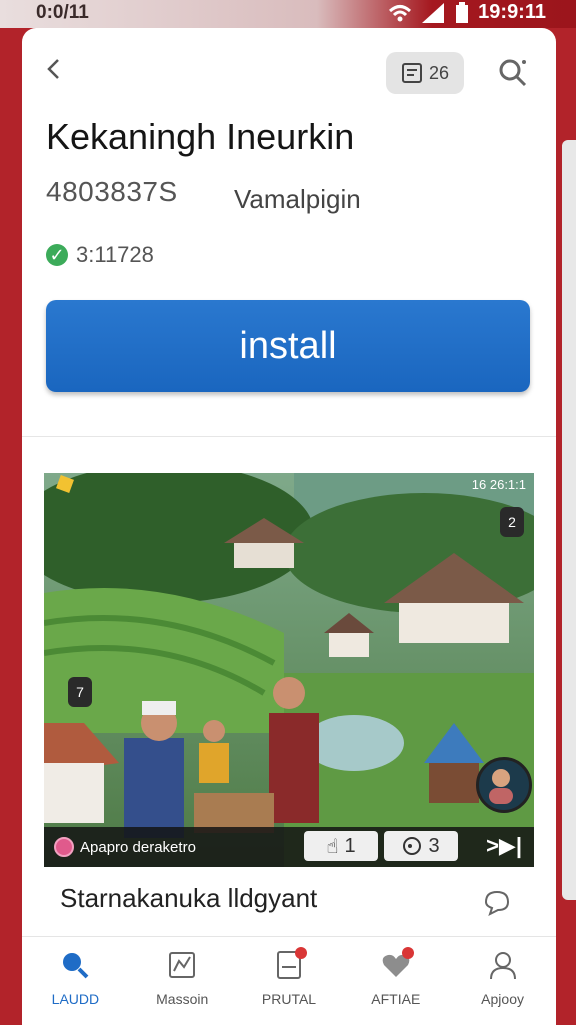  I want to click on chevron-left-icon, so click(53, 69).